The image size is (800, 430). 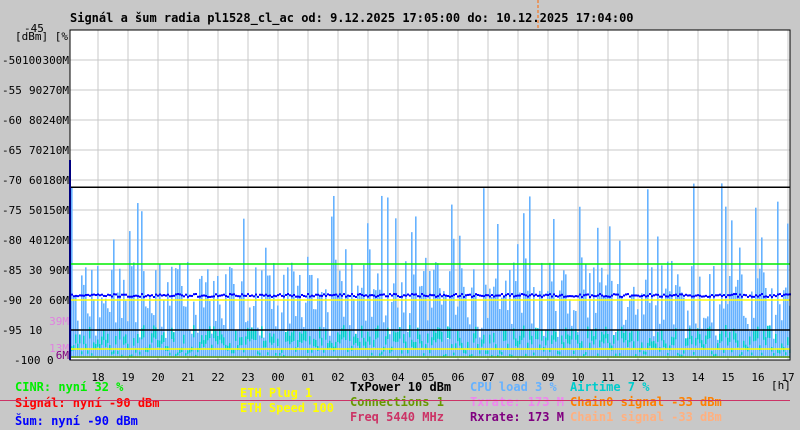 I want to click on y-tick-dbm: -95, so click(x=12, y=330).